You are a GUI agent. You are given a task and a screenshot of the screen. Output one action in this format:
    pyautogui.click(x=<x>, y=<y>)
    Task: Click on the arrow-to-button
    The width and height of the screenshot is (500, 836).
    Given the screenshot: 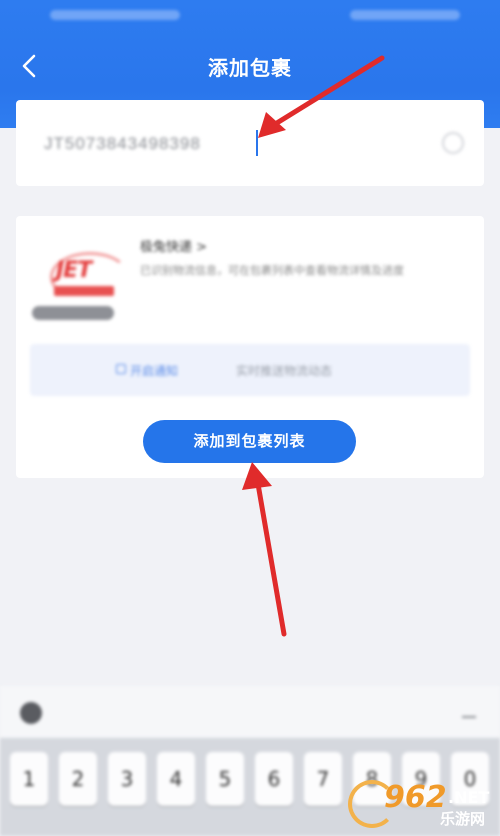 What is the action you would take?
    pyautogui.click(x=264, y=549)
    